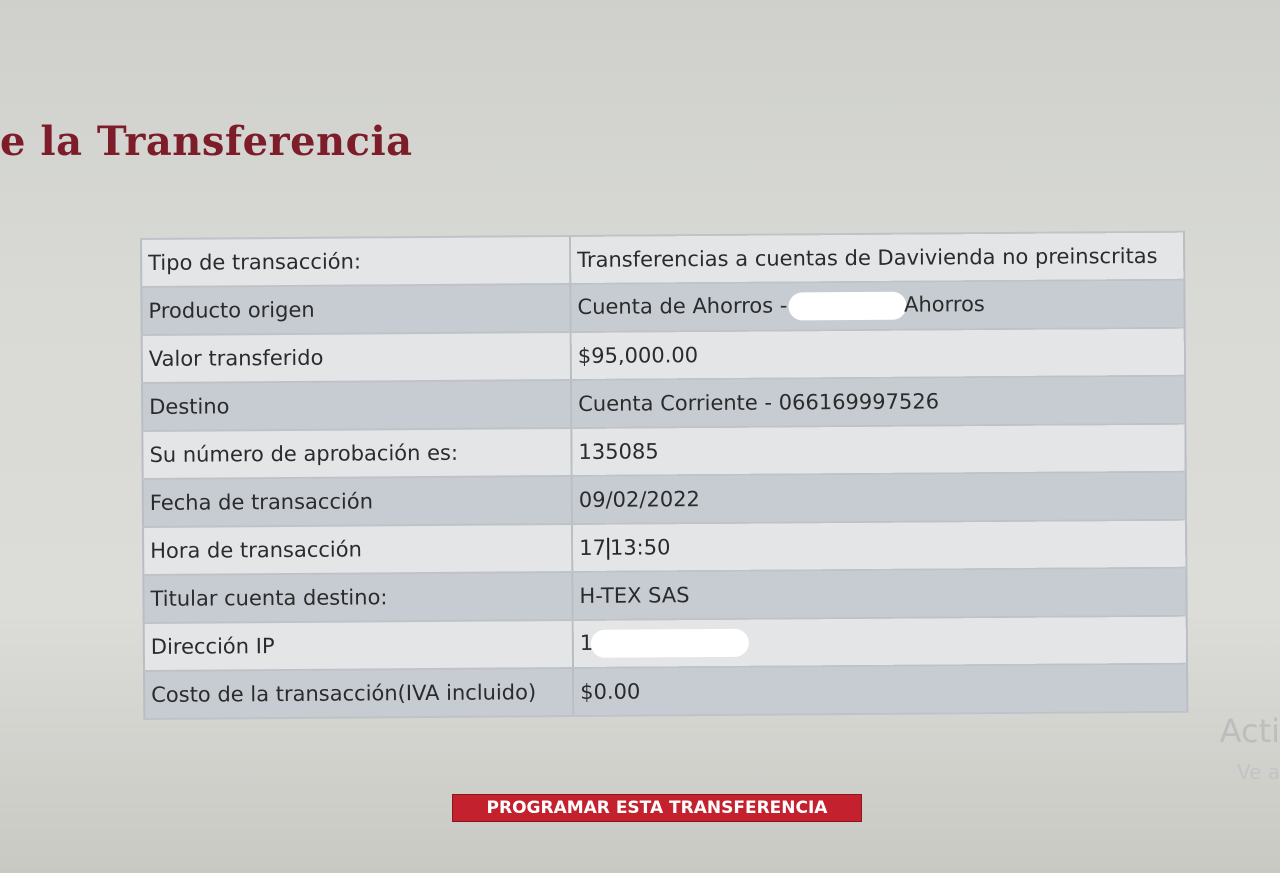 The image size is (1280, 873). Describe the element at coordinates (879, 641) in the screenshot. I see `detail-value: 1` at that location.